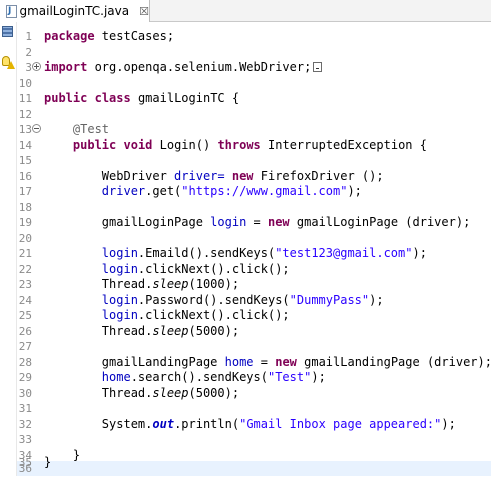 The width and height of the screenshot is (491, 477). What do you see at coordinates (141, 99) in the screenshot?
I see `code-line: public class gmailLoginTC {` at bounding box center [141, 99].